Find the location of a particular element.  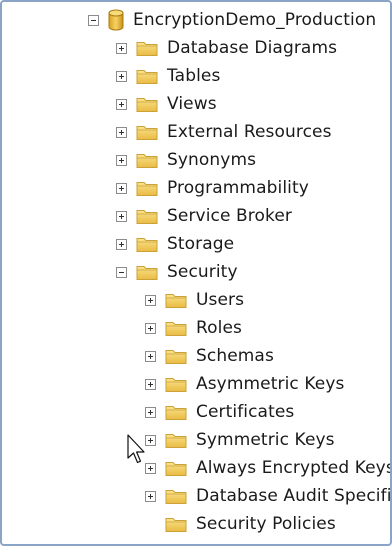

tree-node-synonyms: Synonyms is located at coordinates (186, 160).